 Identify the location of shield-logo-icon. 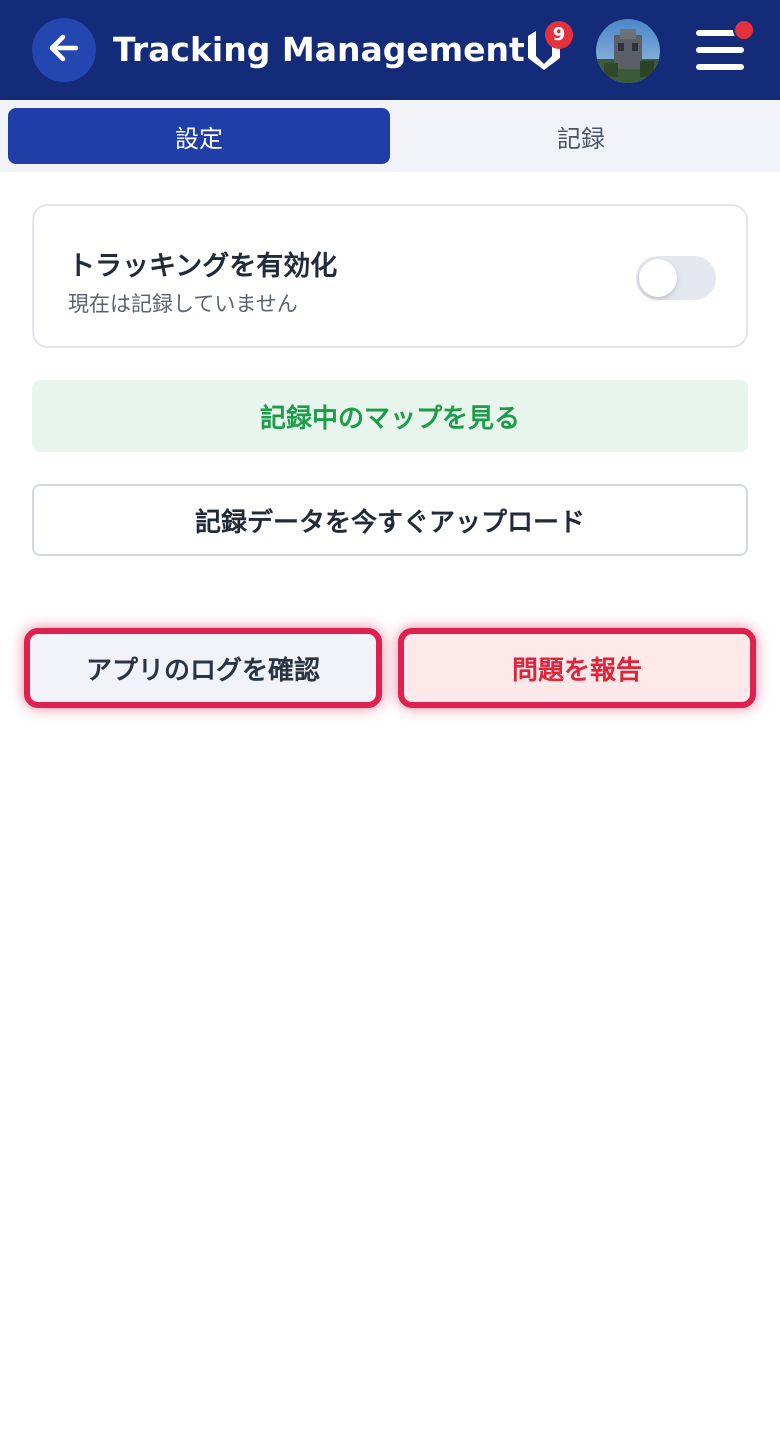
(544, 53).